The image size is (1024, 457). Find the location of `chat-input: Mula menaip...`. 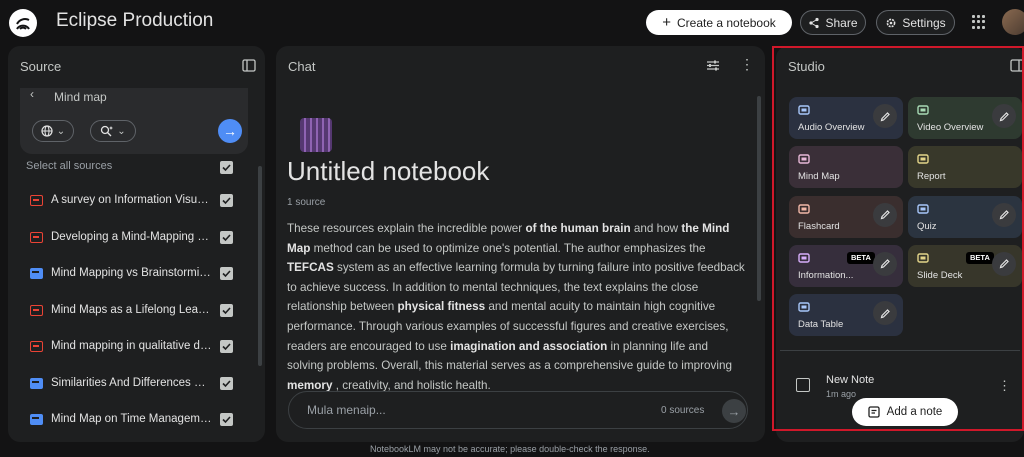

chat-input: Mula menaip... is located at coordinates (346, 410).